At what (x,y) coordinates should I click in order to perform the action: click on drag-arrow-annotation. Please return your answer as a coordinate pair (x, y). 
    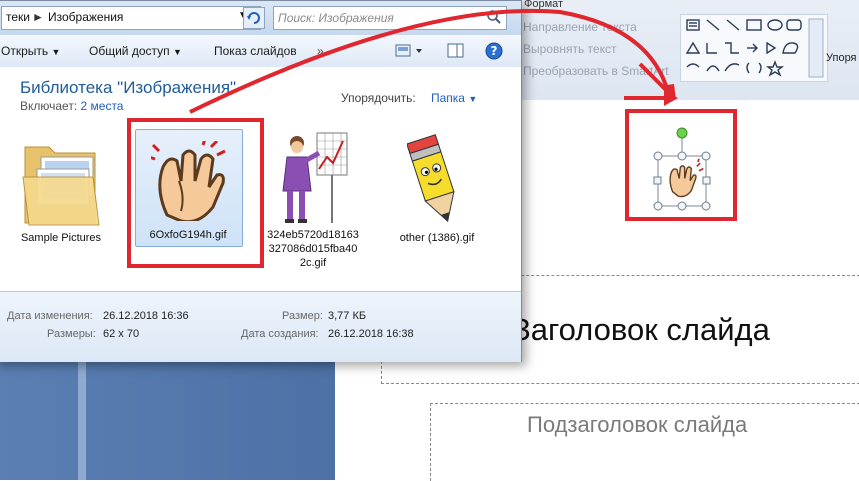
    Looking at the image, I should click on (433, 61).